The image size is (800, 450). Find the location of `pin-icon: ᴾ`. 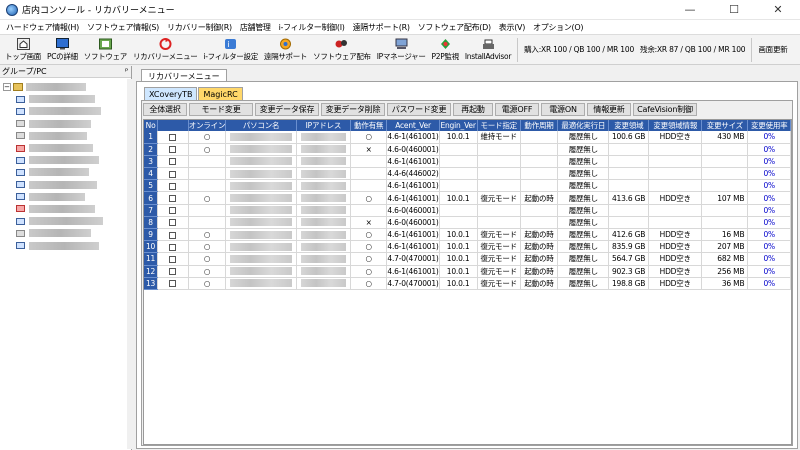

pin-icon: ᴾ is located at coordinates (126, 71).